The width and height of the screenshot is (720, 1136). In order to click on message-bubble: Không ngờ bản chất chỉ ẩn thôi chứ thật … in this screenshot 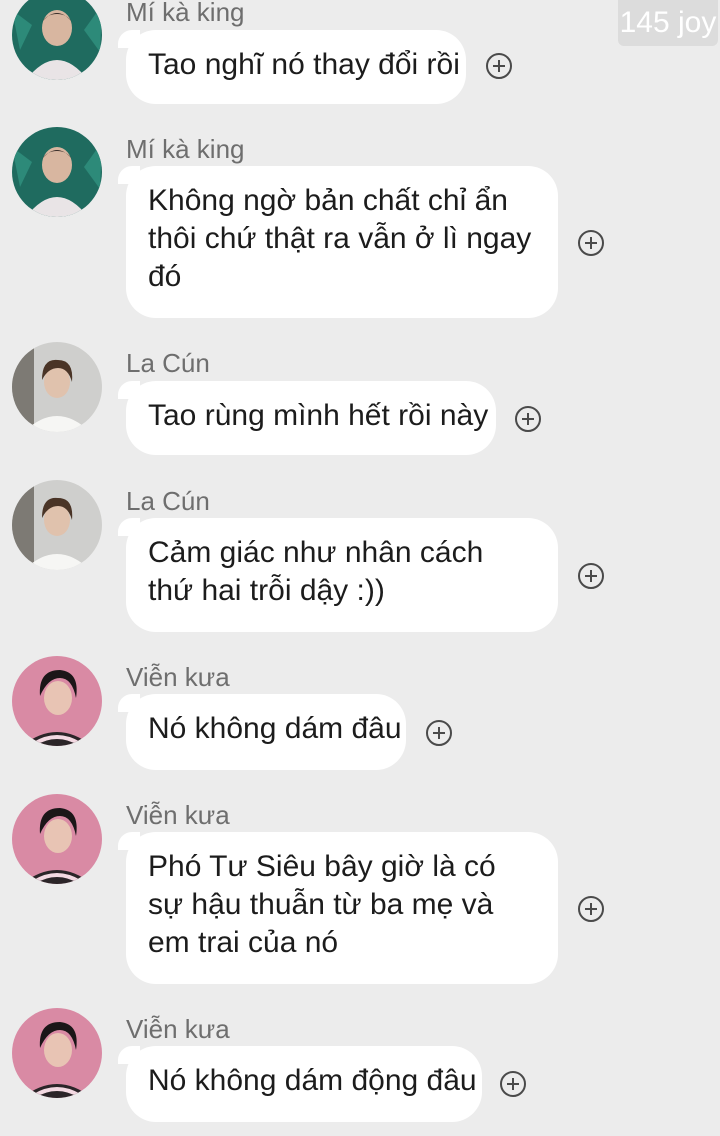, I will do `click(338, 242)`.